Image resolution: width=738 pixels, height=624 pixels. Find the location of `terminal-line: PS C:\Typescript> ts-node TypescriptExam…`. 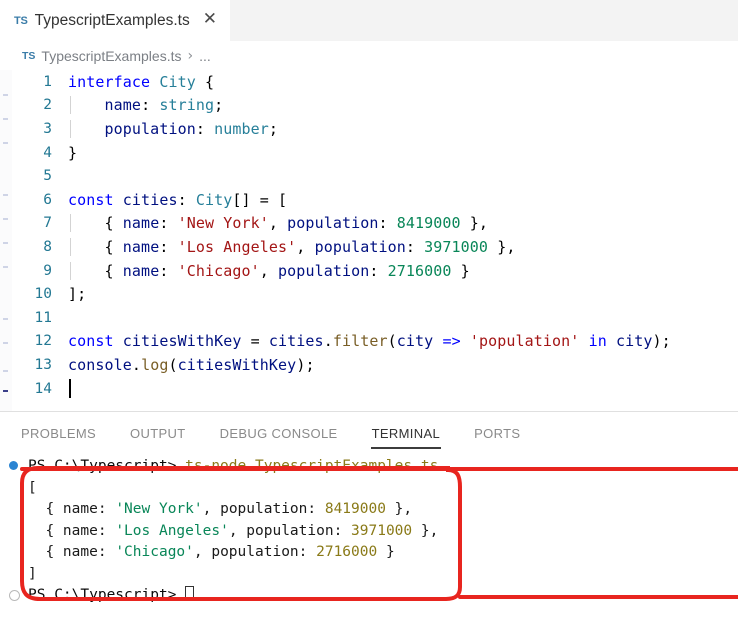

terminal-line: PS C:\Typescript> ts-node TypescriptExam… is located at coordinates (369, 467).